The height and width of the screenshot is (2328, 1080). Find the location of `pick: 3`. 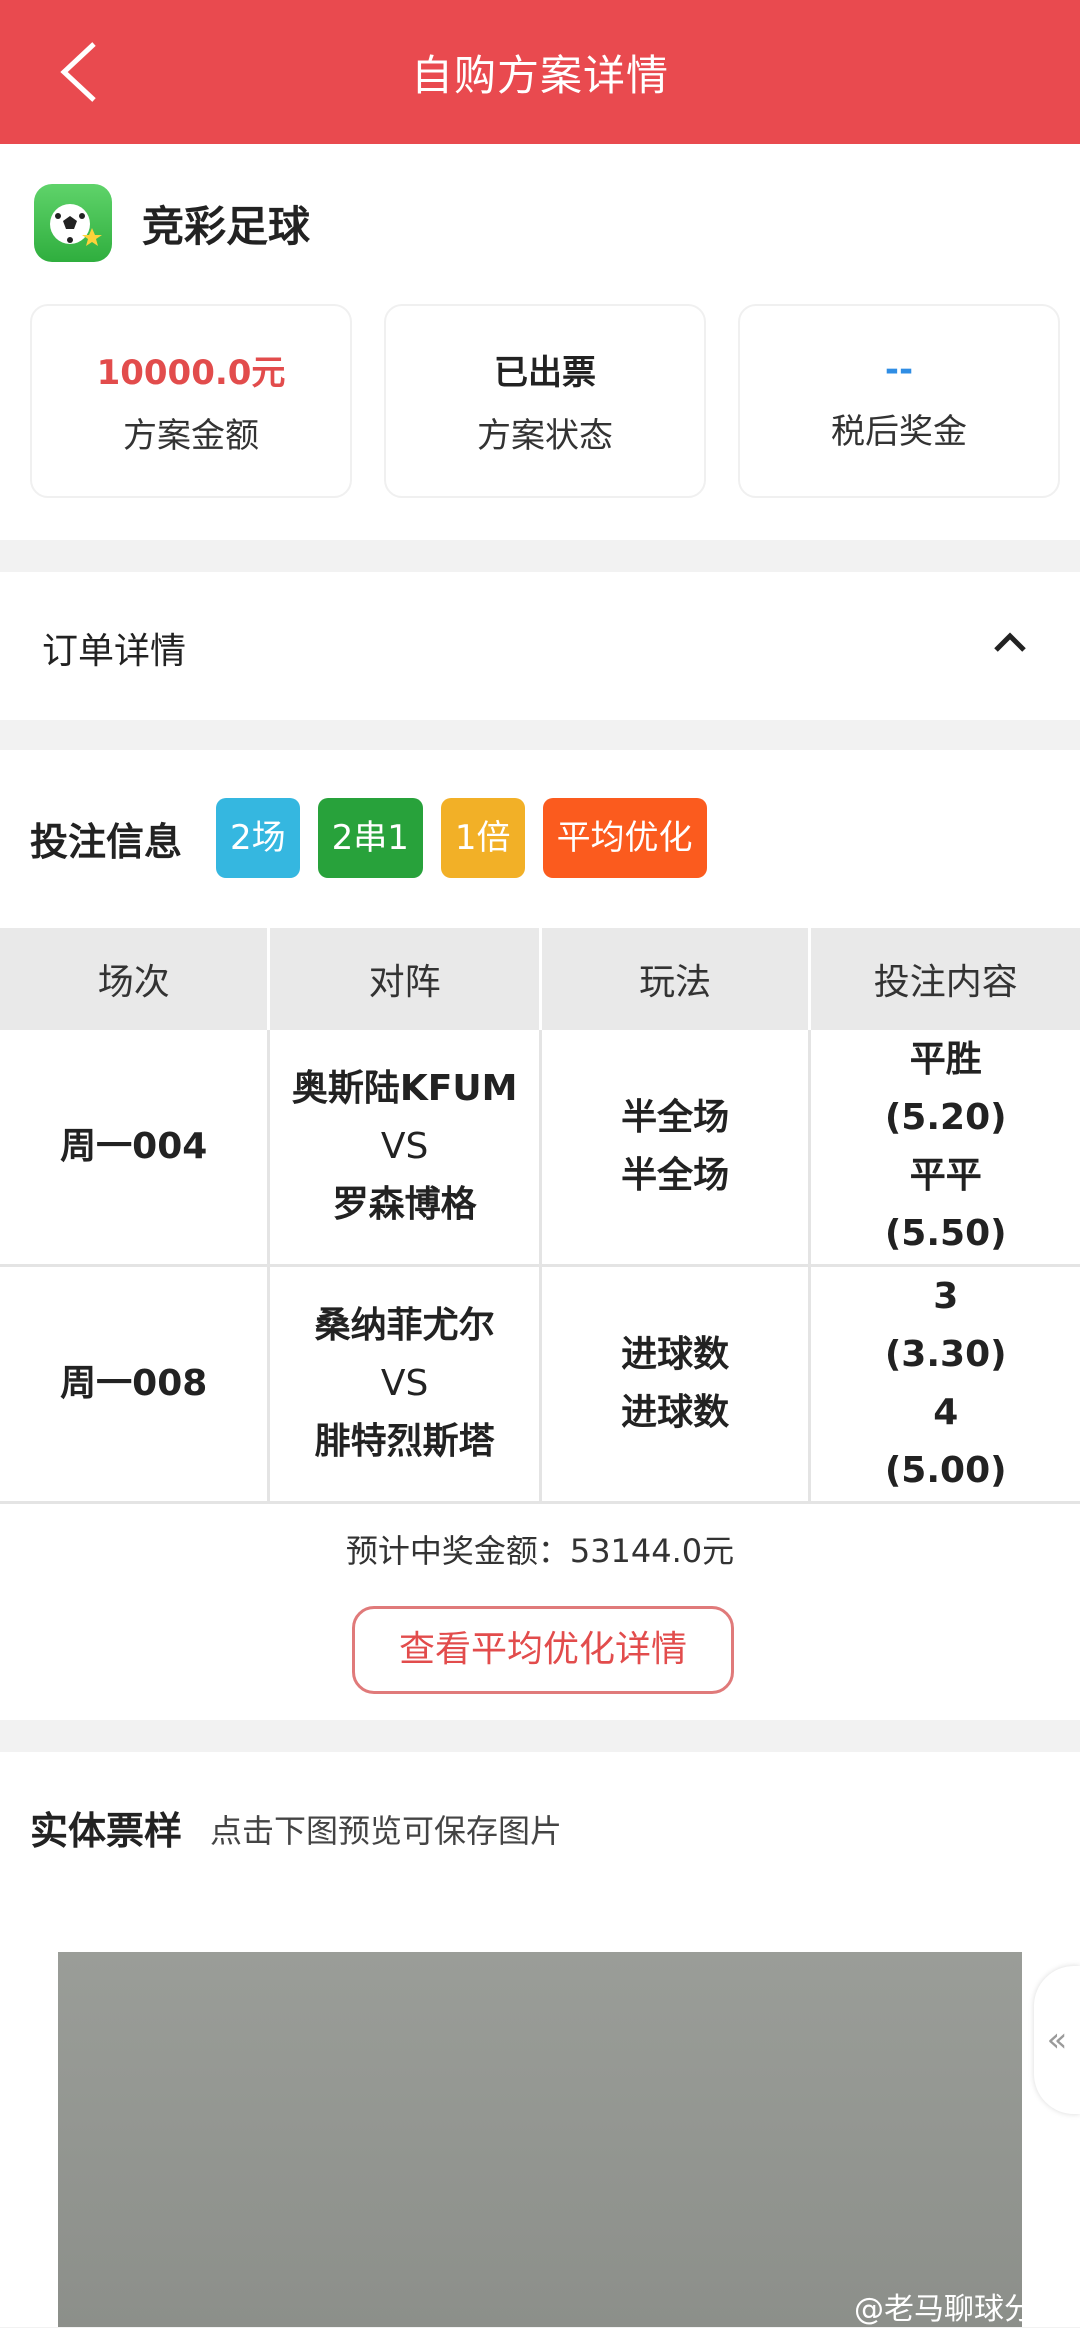

pick: 3 is located at coordinates (946, 1296).